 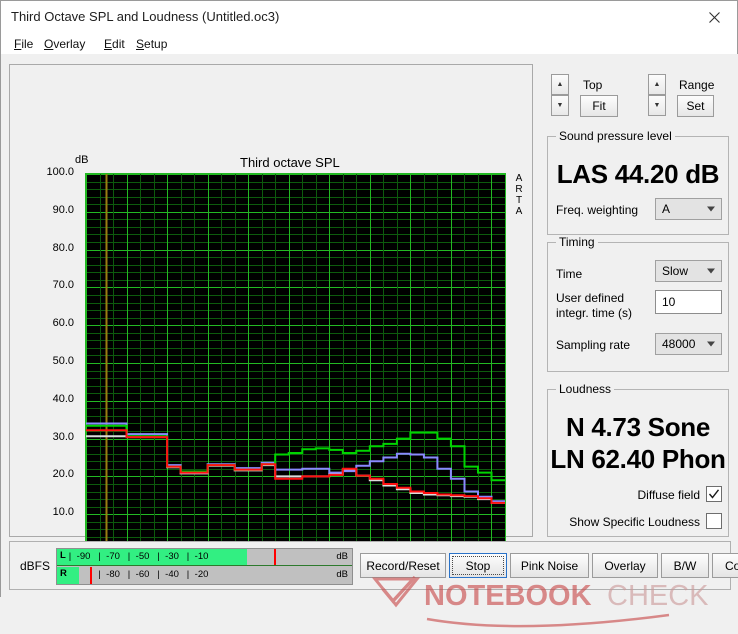 What do you see at coordinates (714, 17) in the screenshot?
I see `close-icon` at bounding box center [714, 17].